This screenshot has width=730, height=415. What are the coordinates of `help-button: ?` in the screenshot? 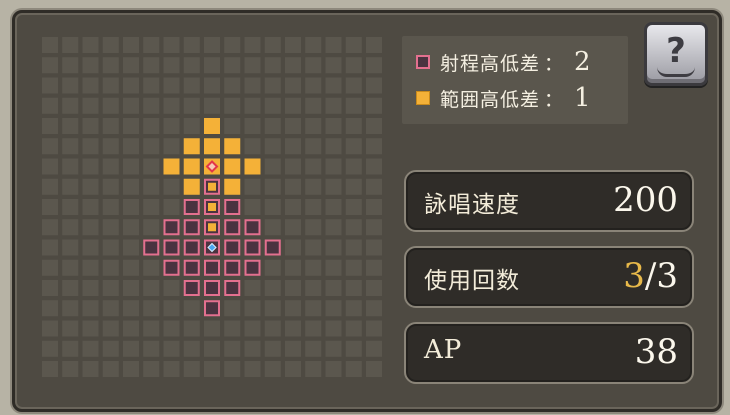 It's located at (676, 54).